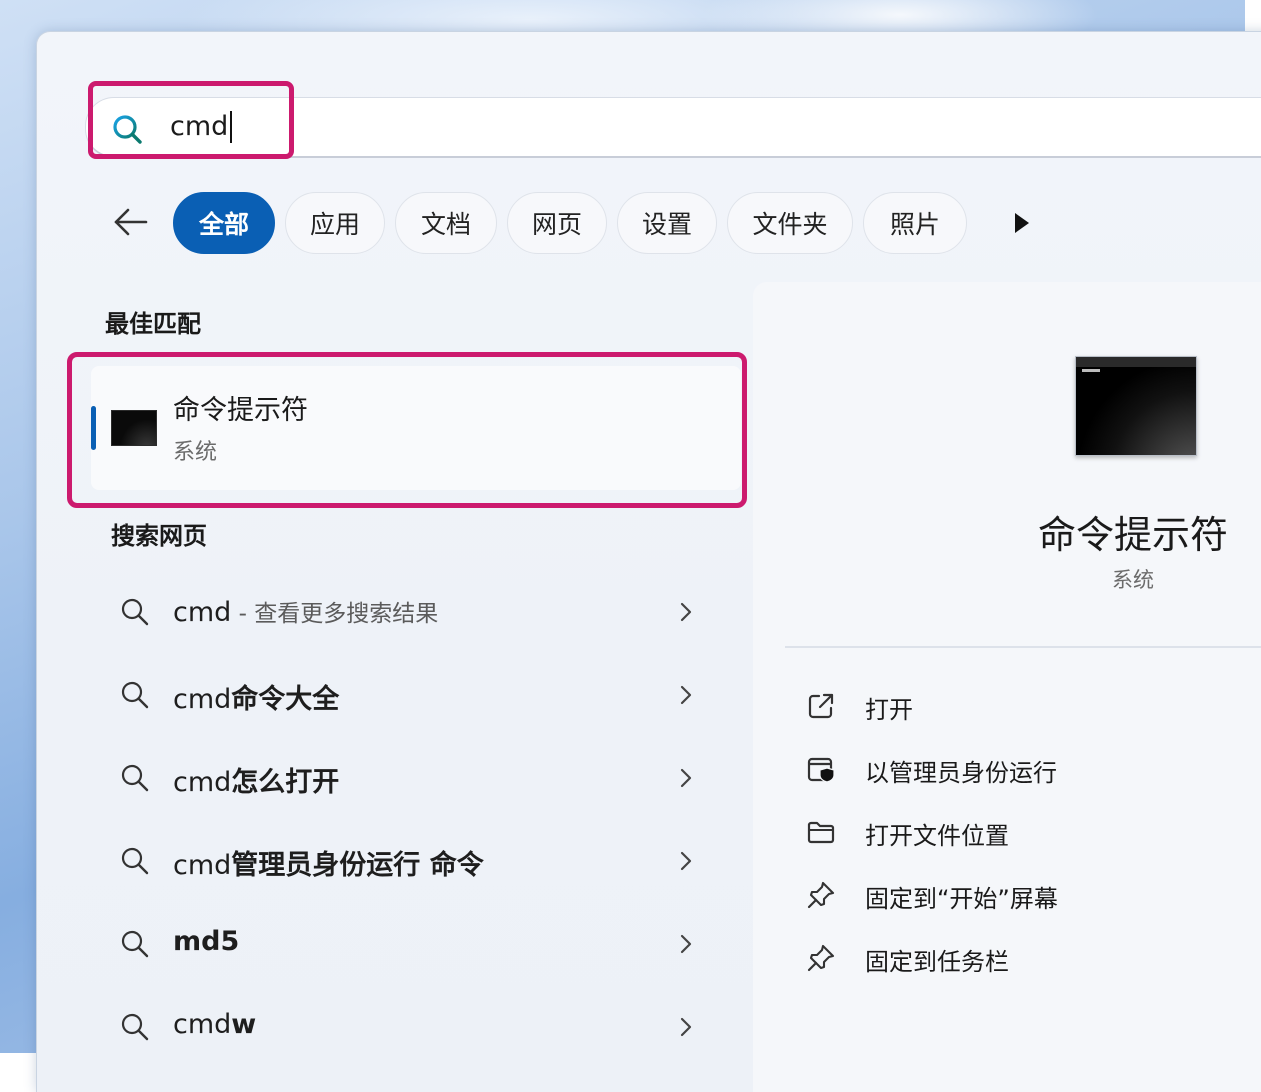 This screenshot has height=1092, width=1261. What do you see at coordinates (306, 612) in the screenshot?
I see `web-search-label: cmd - 查看更多搜索结果` at bounding box center [306, 612].